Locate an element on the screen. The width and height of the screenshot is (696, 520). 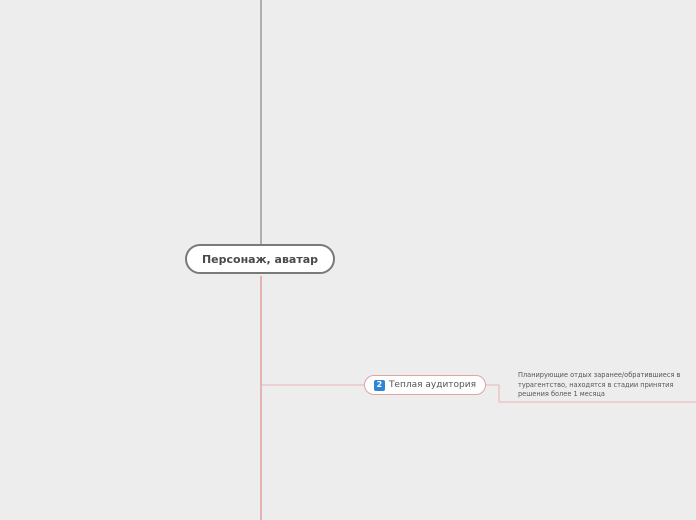
central-topic-node: Персонаж, аватар is located at coordinates (260, 259).